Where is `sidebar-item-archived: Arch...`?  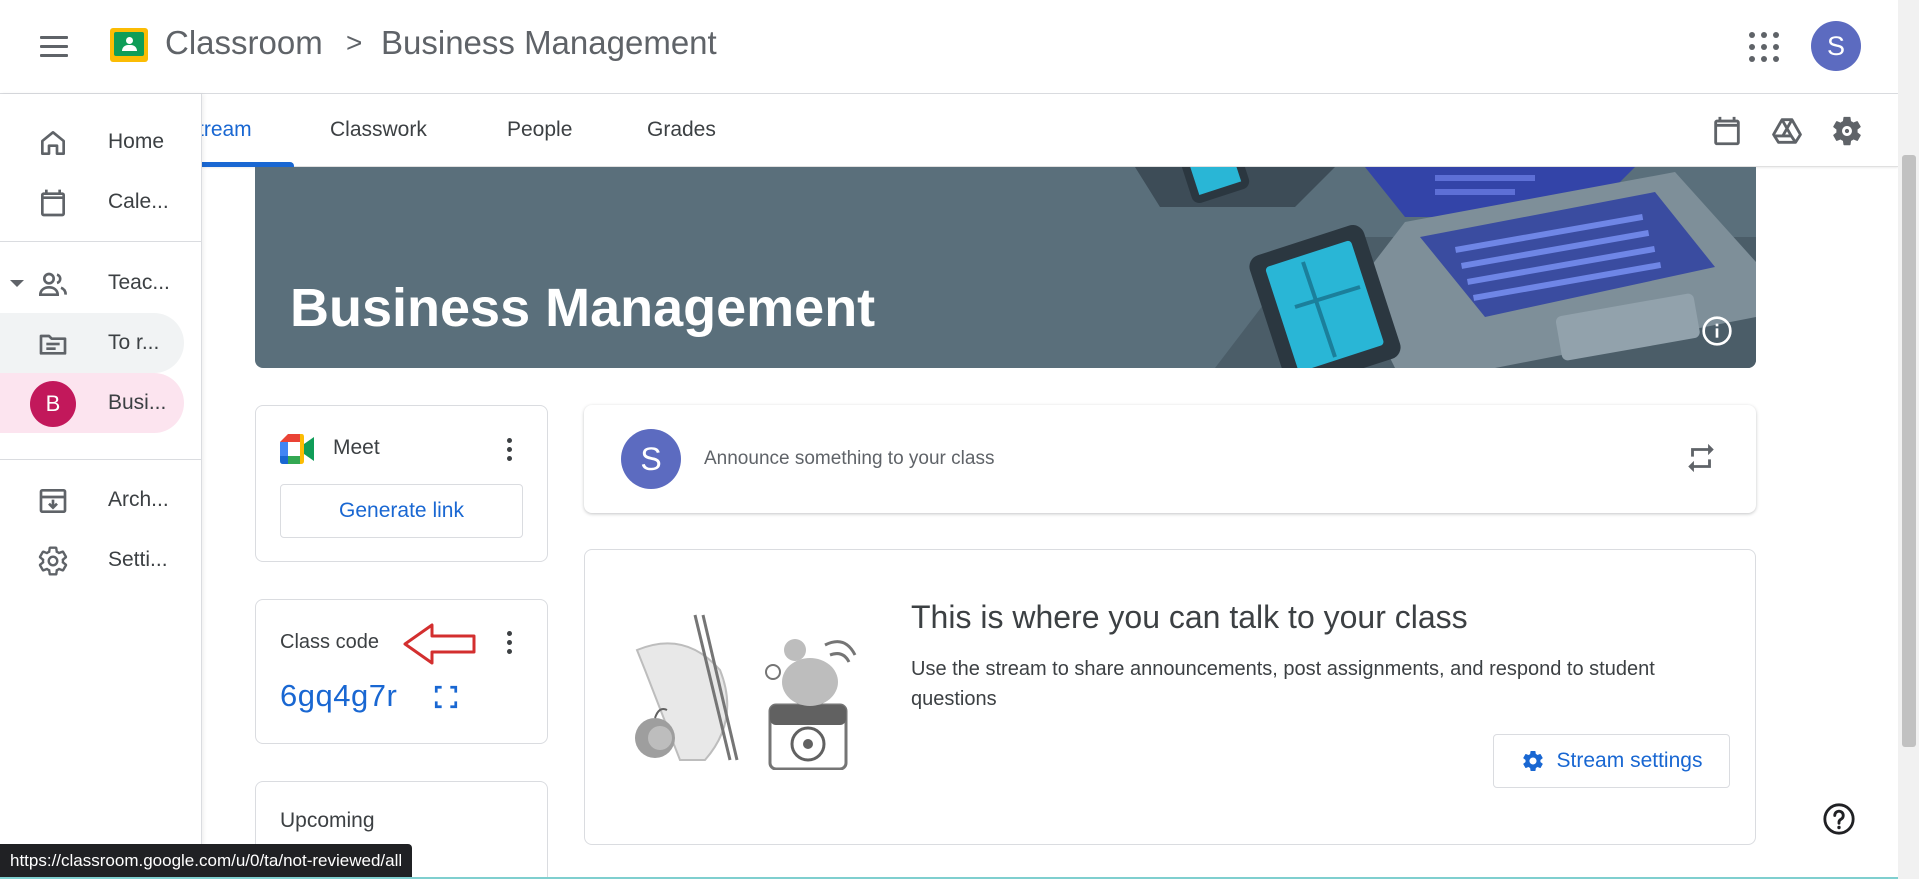
sidebar-item-archived: Arch... is located at coordinates (92, 500).